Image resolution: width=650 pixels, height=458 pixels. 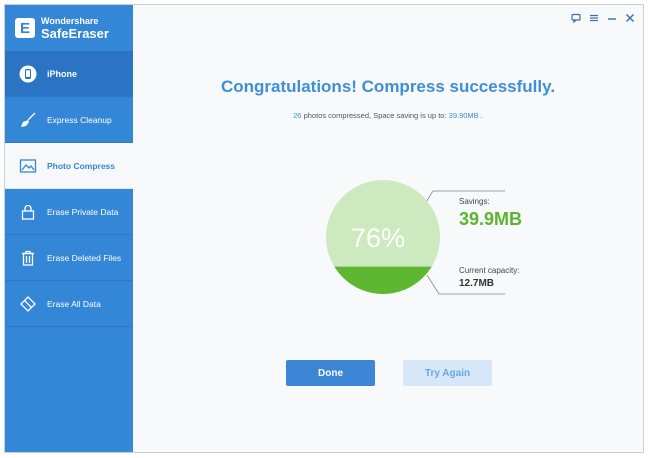 What do you see at coordinates (28, 74) in the screenshot?
I see `iphone-icon` at bounding box center [28, 74].